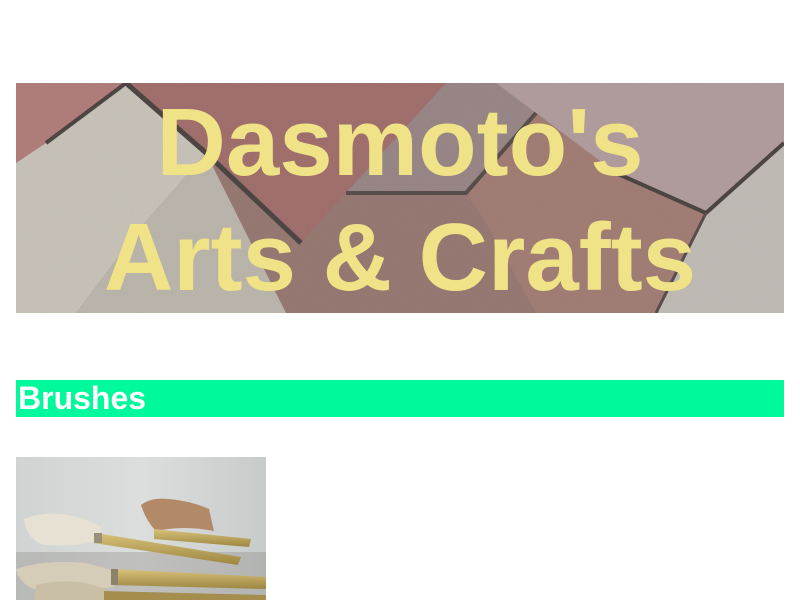 This screenshot has width=800, height=600. Describe the element at coordinates (400, 398) in the screenshot. I see `section-heading-brushes: Brushes` at that location.